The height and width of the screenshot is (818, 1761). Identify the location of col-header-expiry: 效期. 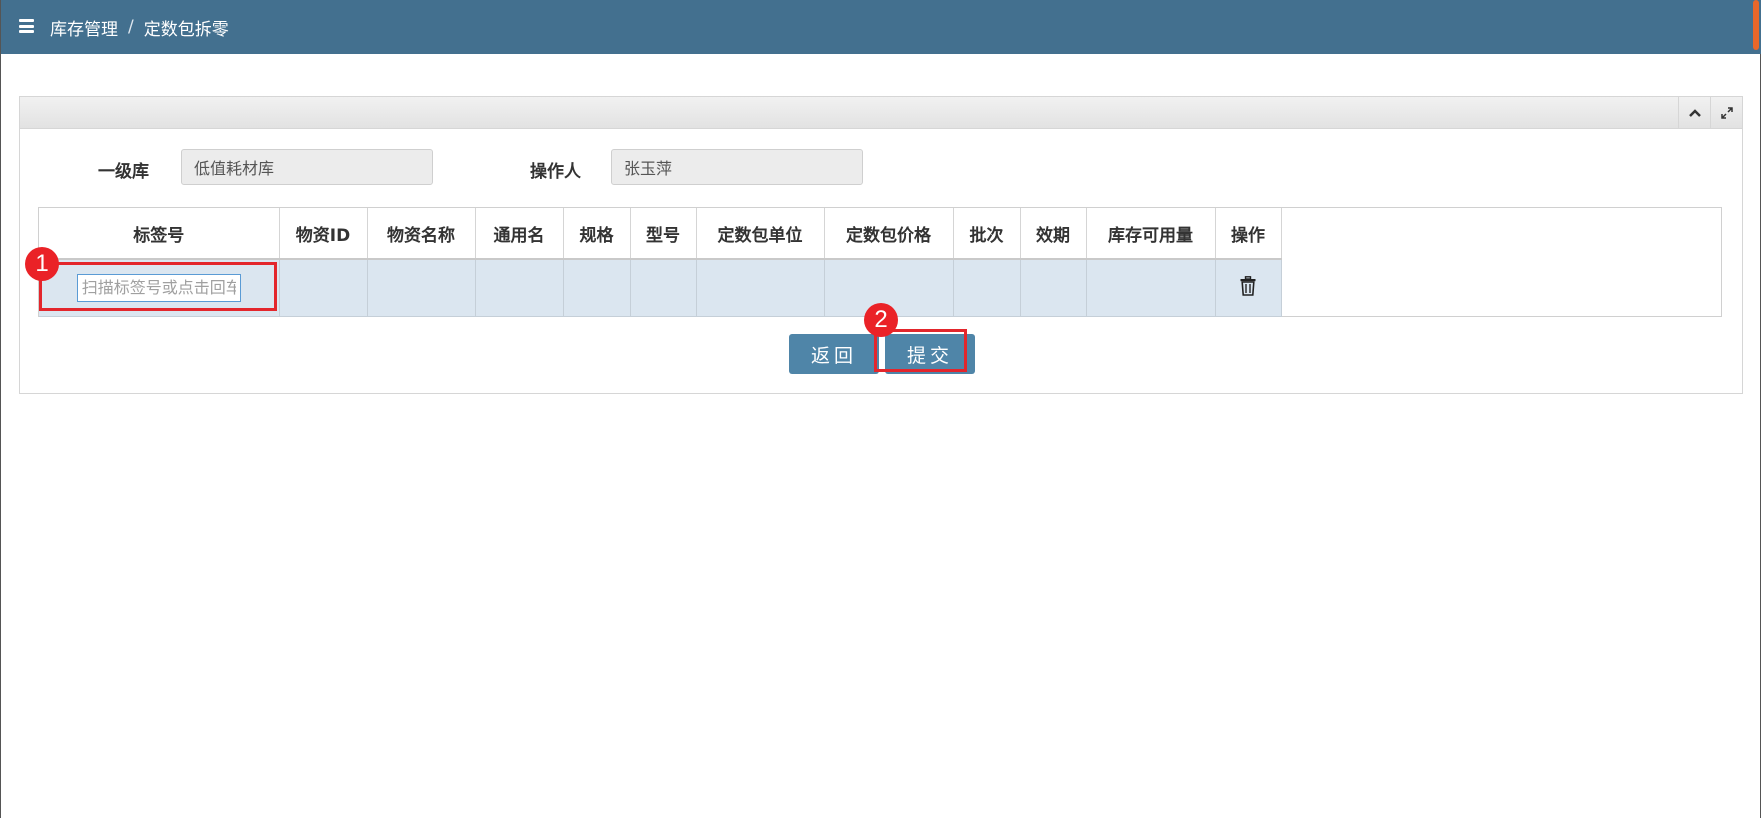
(1053, 234).